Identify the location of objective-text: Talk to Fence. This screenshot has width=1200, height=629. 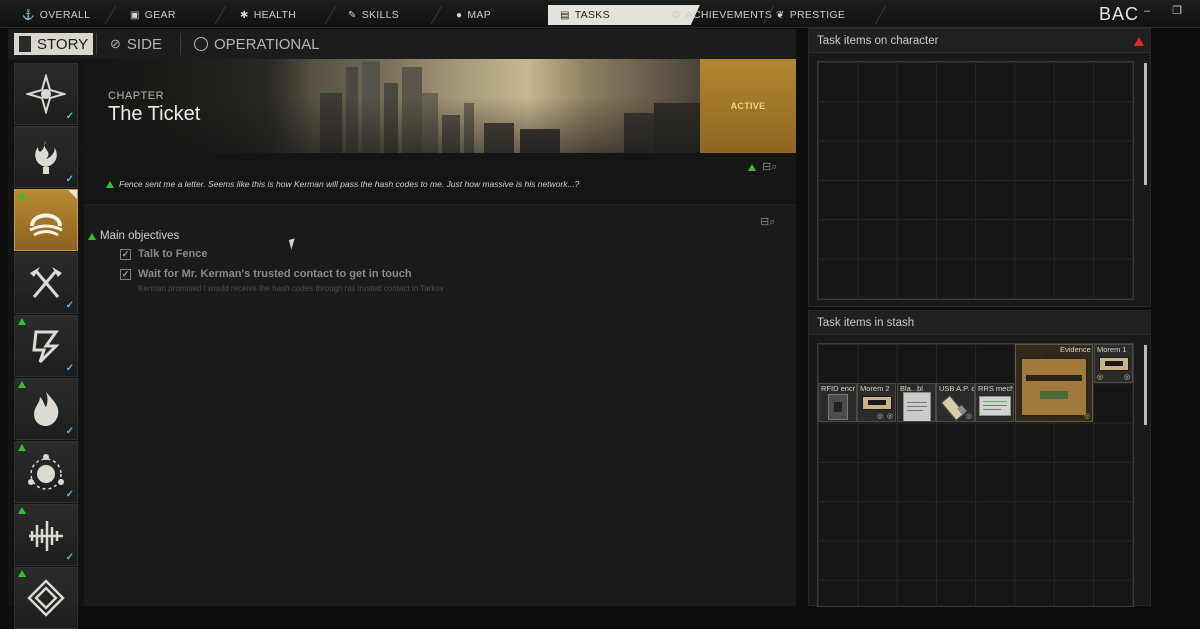
(173, 254).